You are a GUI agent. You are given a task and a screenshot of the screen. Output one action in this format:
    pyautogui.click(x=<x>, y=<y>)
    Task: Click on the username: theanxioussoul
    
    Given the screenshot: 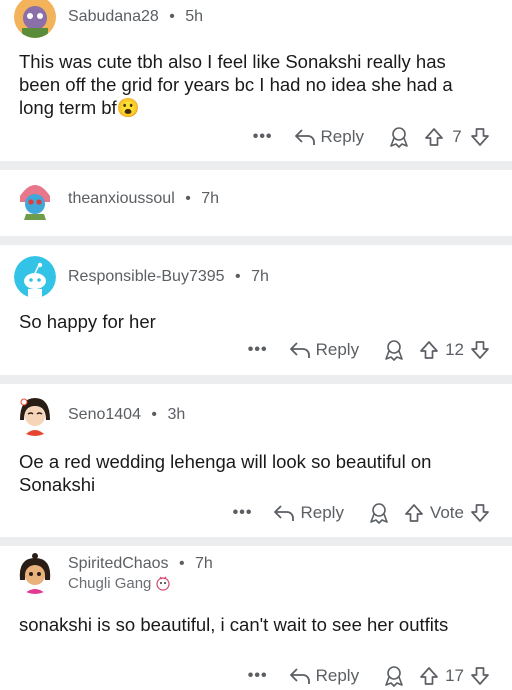 What is the action you would take?
    pyautogui.click(x=121, y=198)
    